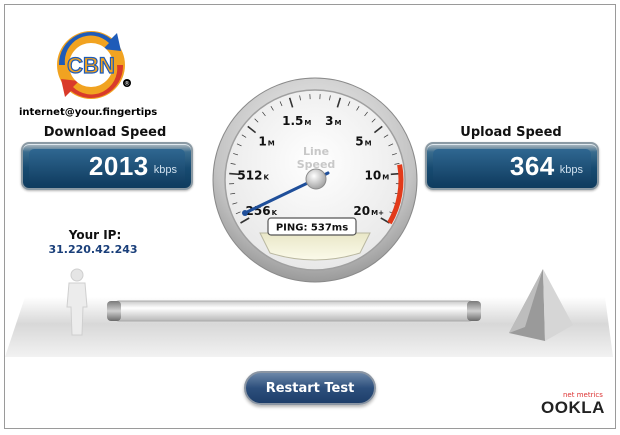 This screenshot has width=620, height=435. Describe the element at coordinates (77, 302) in the screenshot. I see `person-icon` at that location.